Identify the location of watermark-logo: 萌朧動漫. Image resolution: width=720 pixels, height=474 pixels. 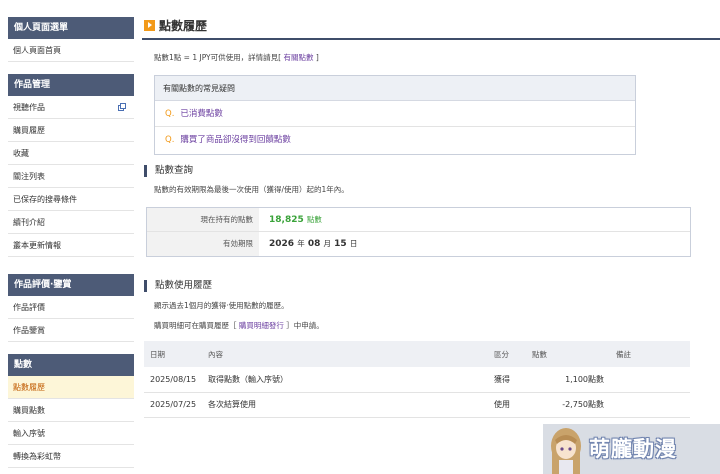
(631, 449).